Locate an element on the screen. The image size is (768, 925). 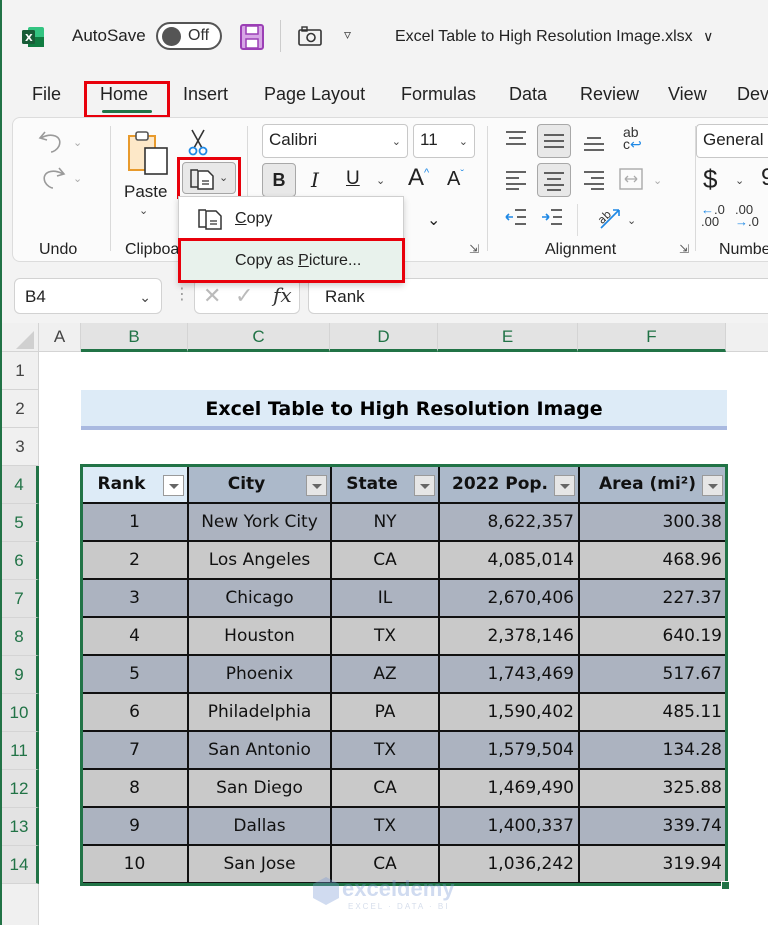
alignment-dialog-launcher-icon: ⇲ is located at coordinates (684, 249).